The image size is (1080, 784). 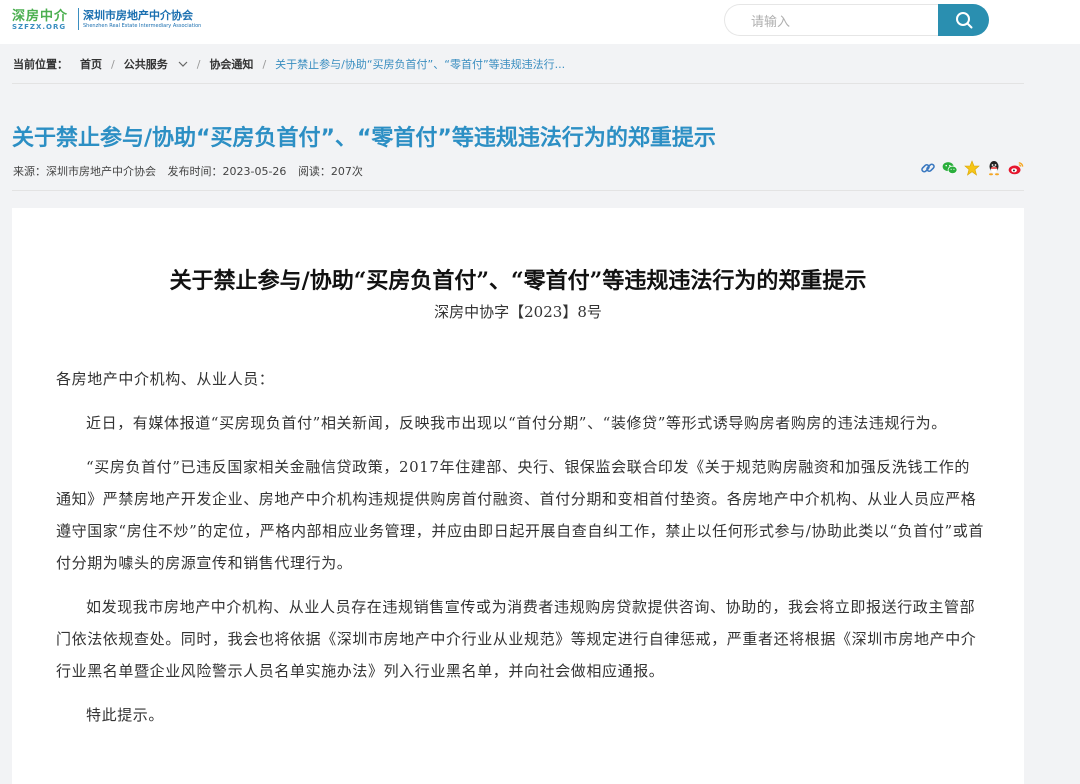 What do you see at coordinates (518, 190) in the screenshot?
I see `meta-divider` at bounding box center [518, 190].